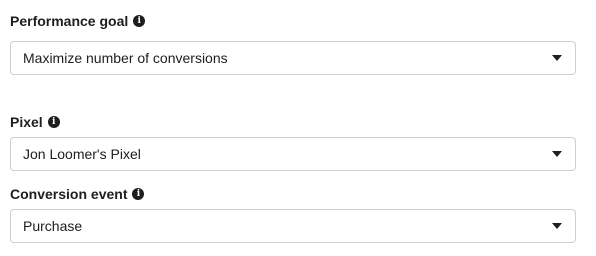  Describe the element at coordinates (69, 194) in the screenshot. I see `conversion-event-label-text: Conversion event` at that location.